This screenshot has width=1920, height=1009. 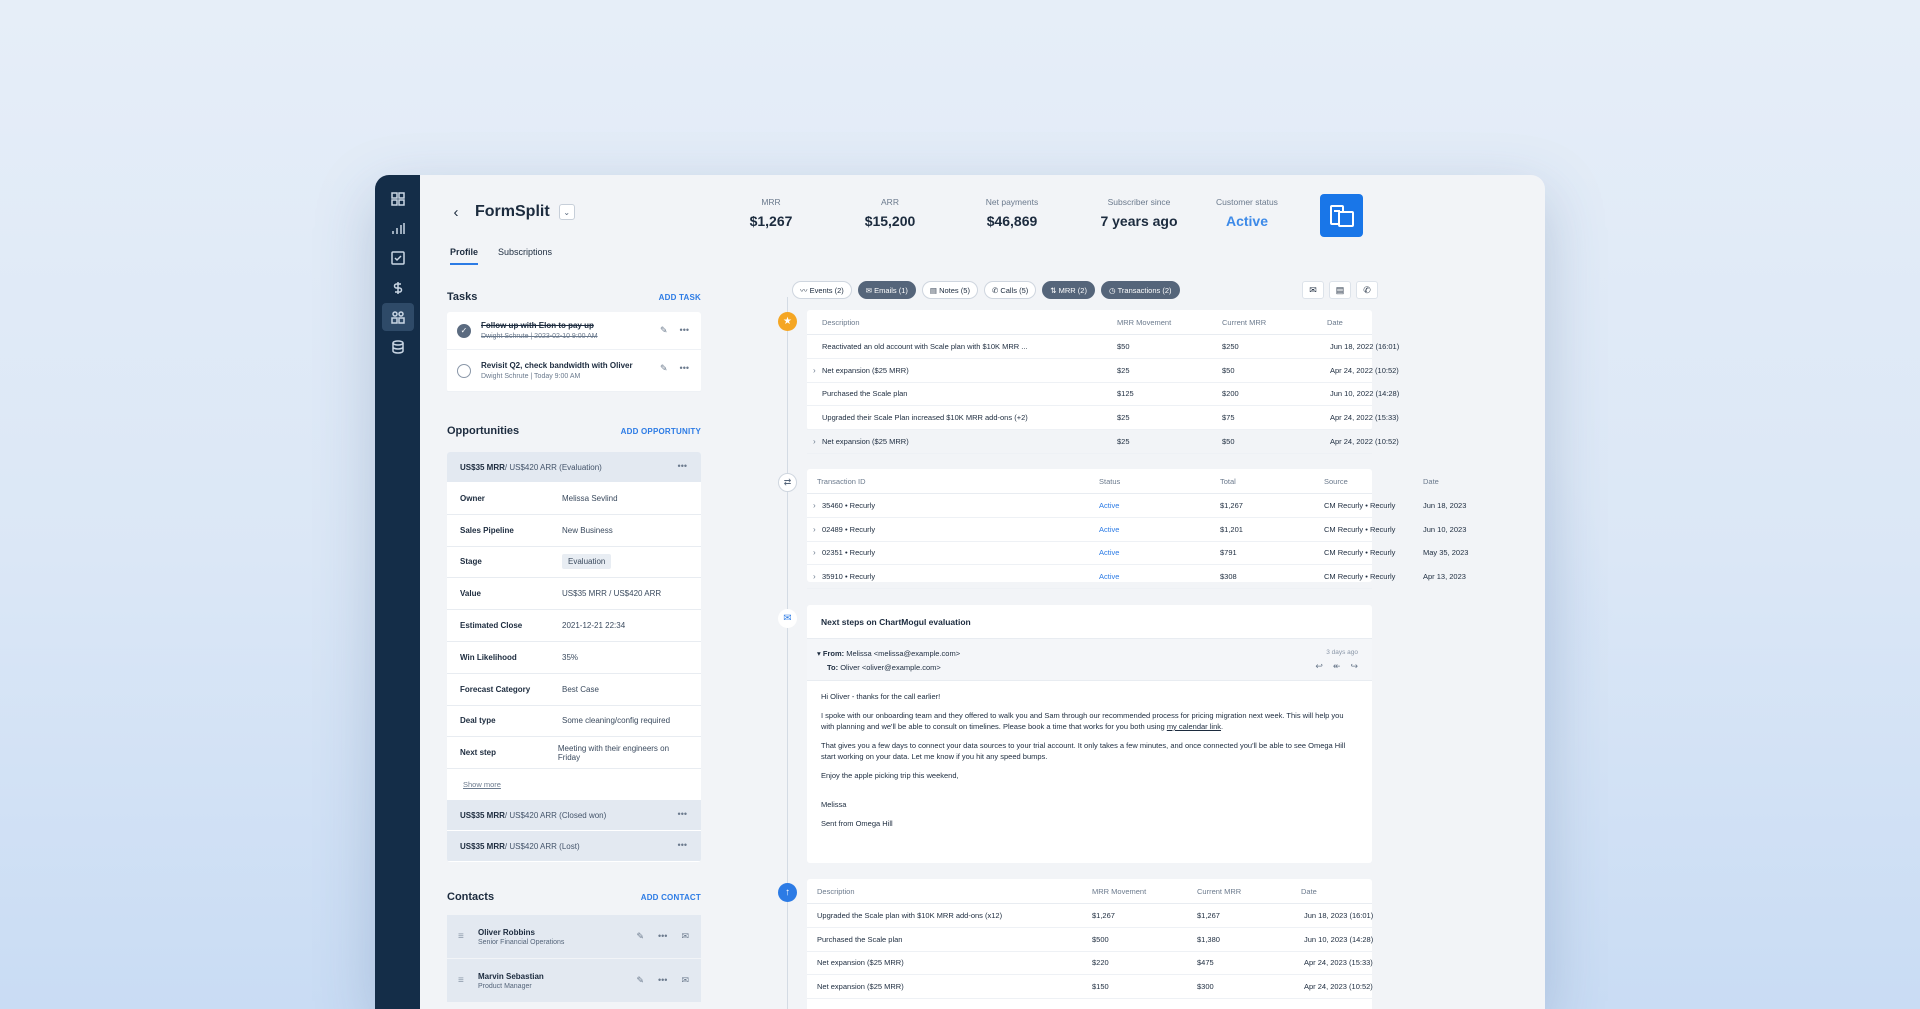 I want to click on forward-icon: ↪, so click(x=1354, y=666).